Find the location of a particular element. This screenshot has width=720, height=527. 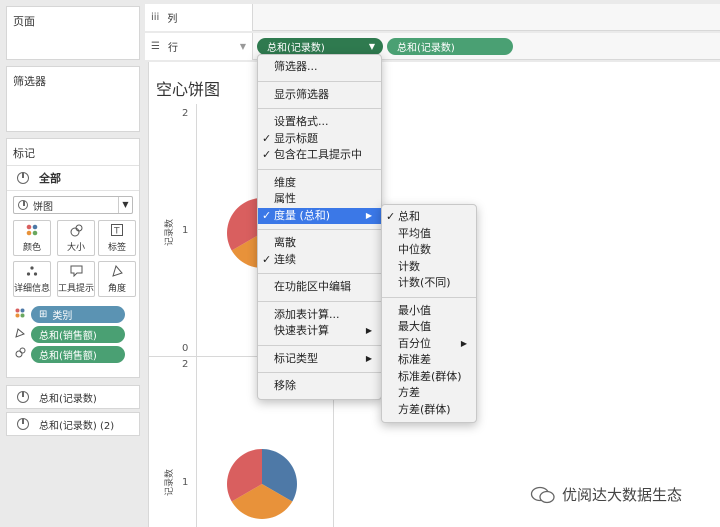

menu-item-label: 中位数 is located at coordinates (414, 249).